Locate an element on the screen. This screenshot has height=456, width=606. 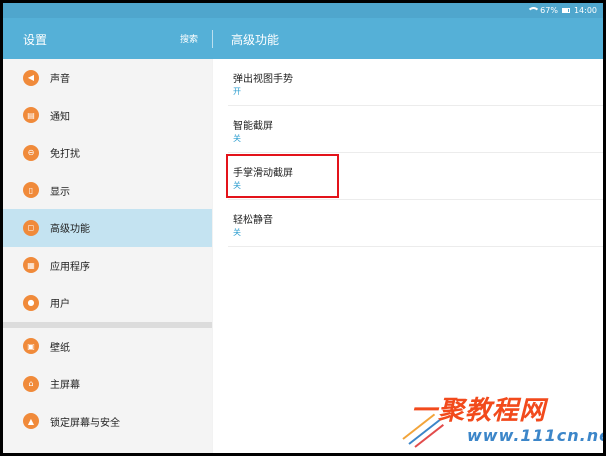
wifi-icon is located at coordinates (534, 10).